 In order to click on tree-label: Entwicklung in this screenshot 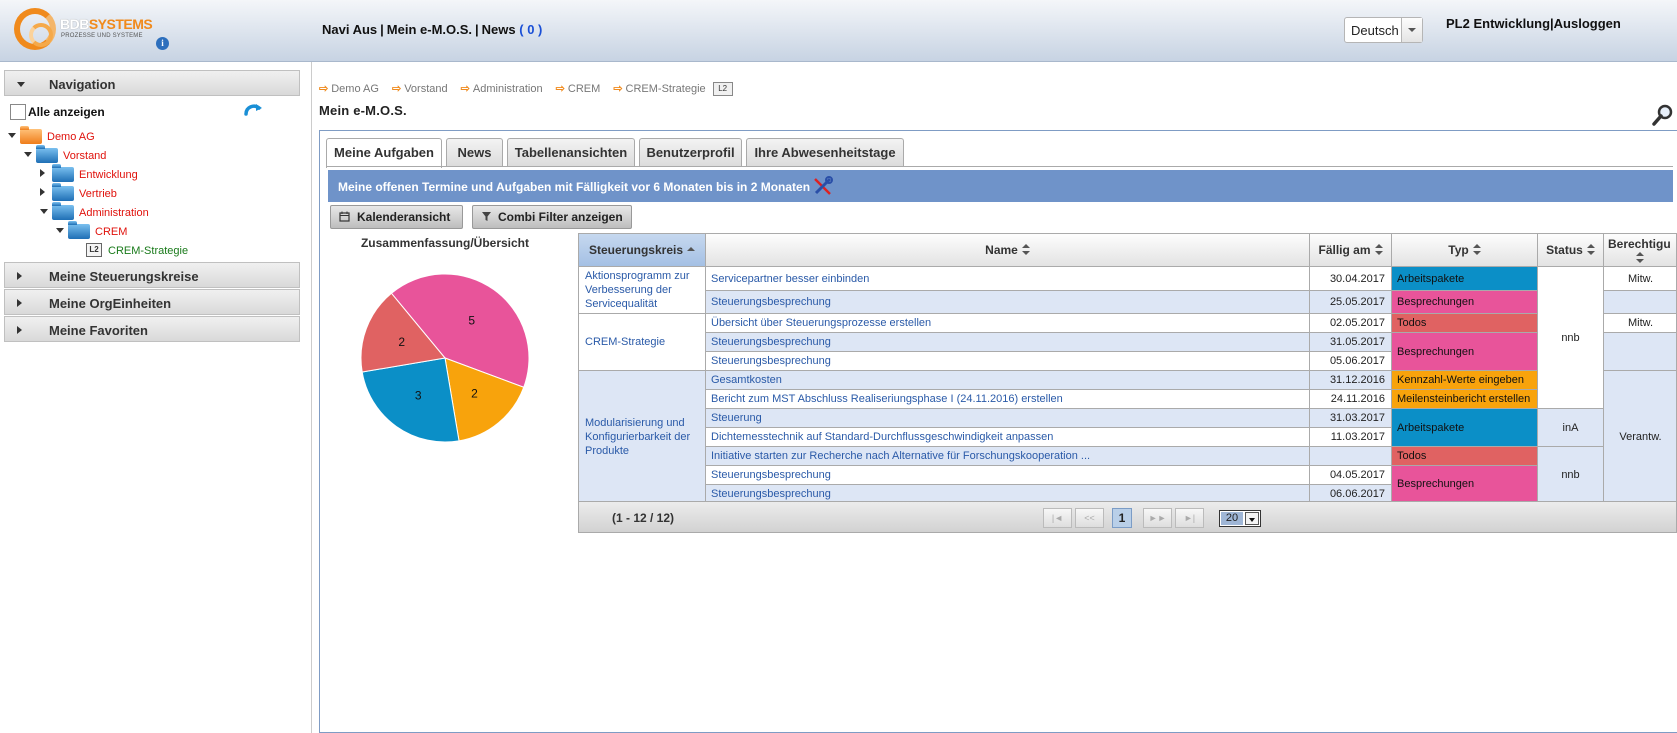, I will do `click(108, 175)`.